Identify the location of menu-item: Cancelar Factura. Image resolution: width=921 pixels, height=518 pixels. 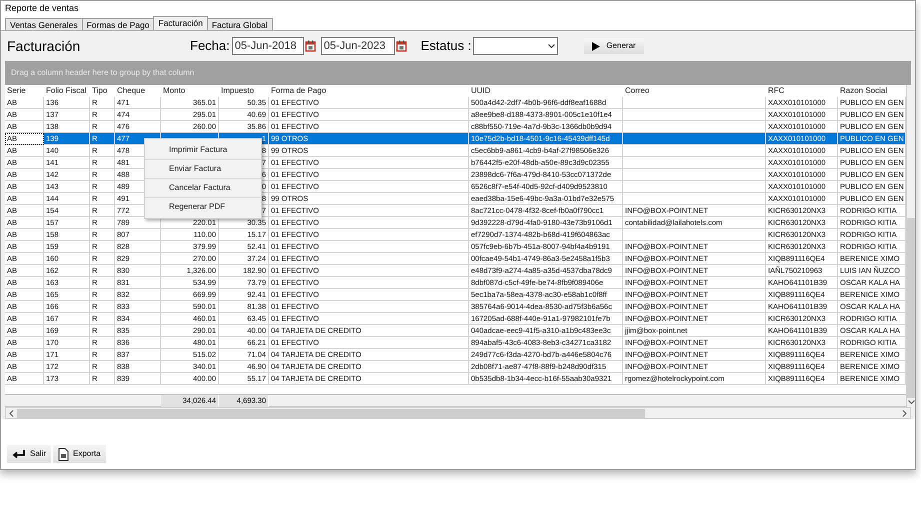
(203, 188).